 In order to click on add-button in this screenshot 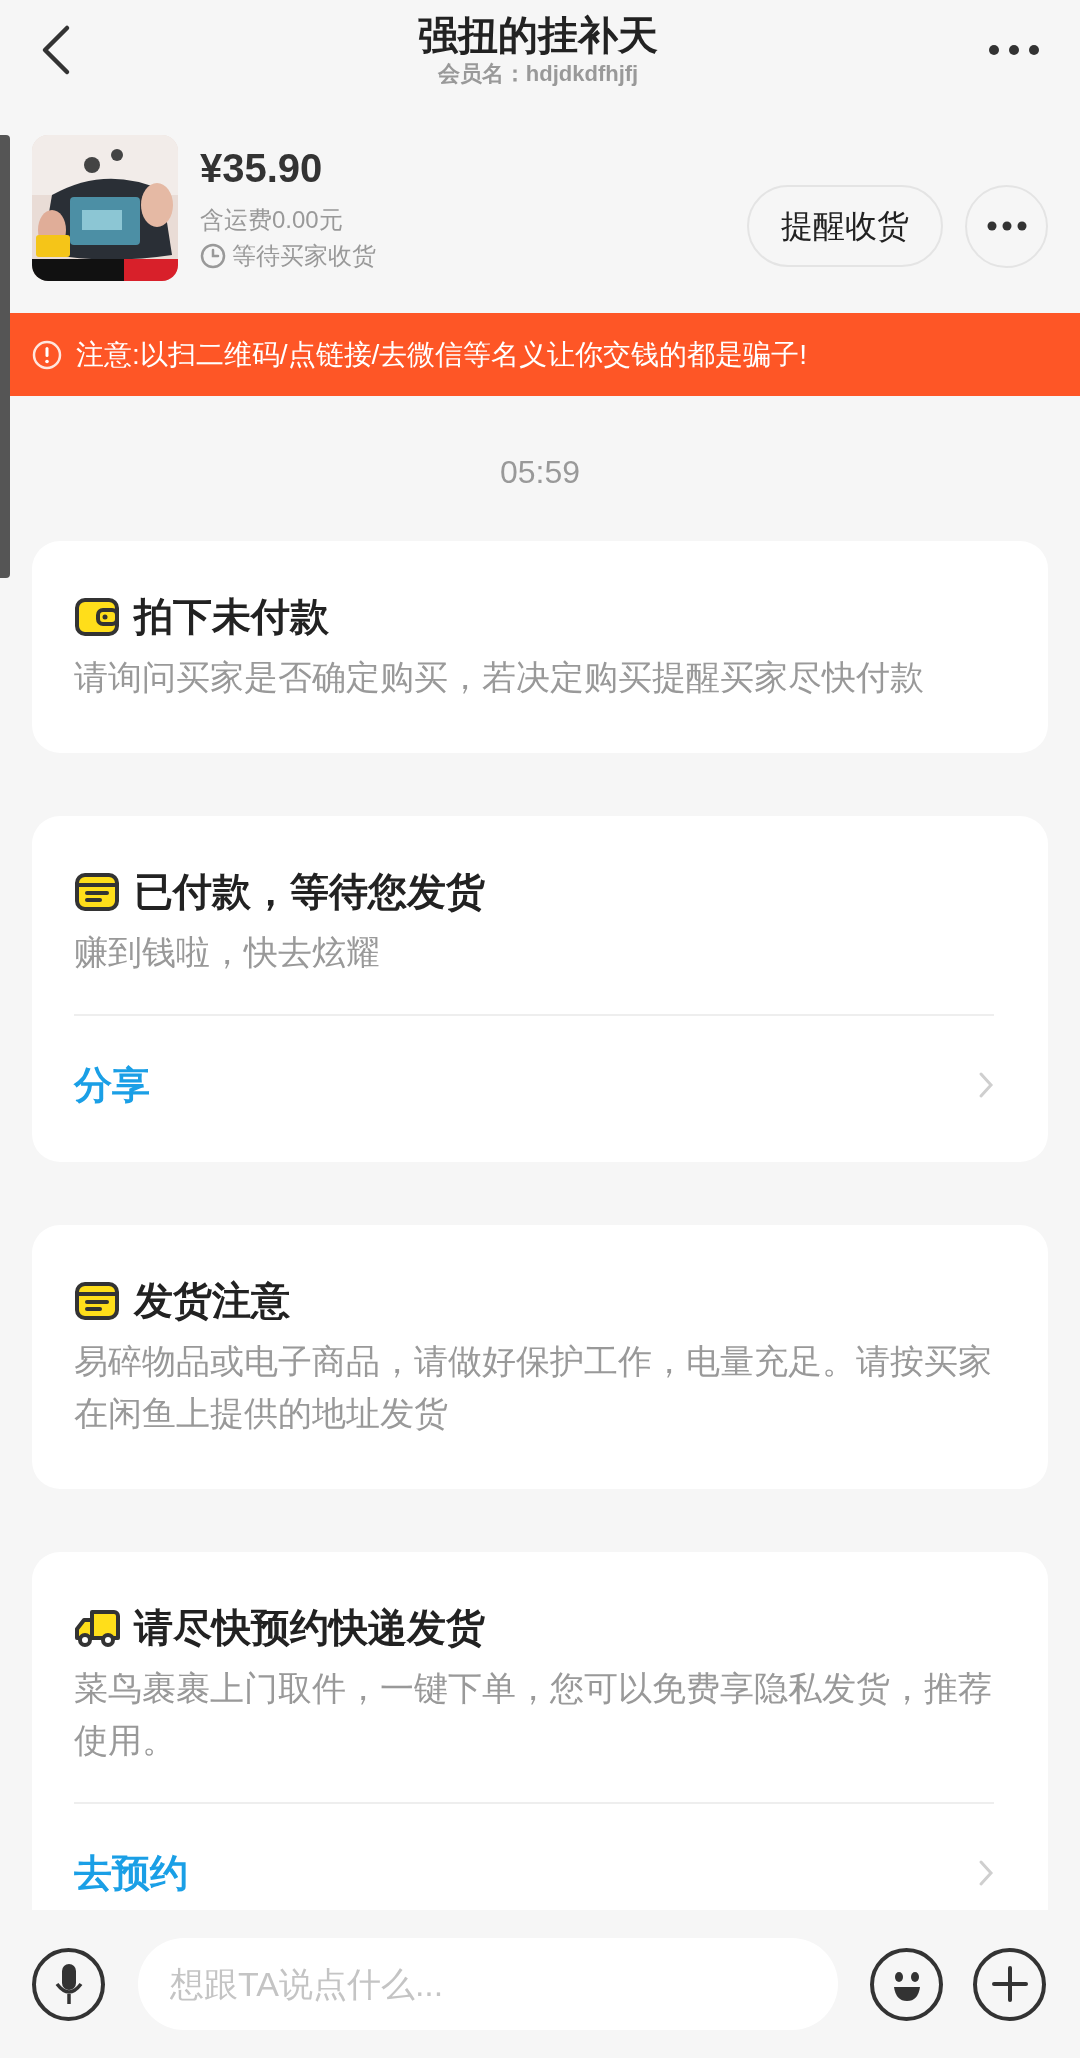, I will do `click(1009, 1984)`.